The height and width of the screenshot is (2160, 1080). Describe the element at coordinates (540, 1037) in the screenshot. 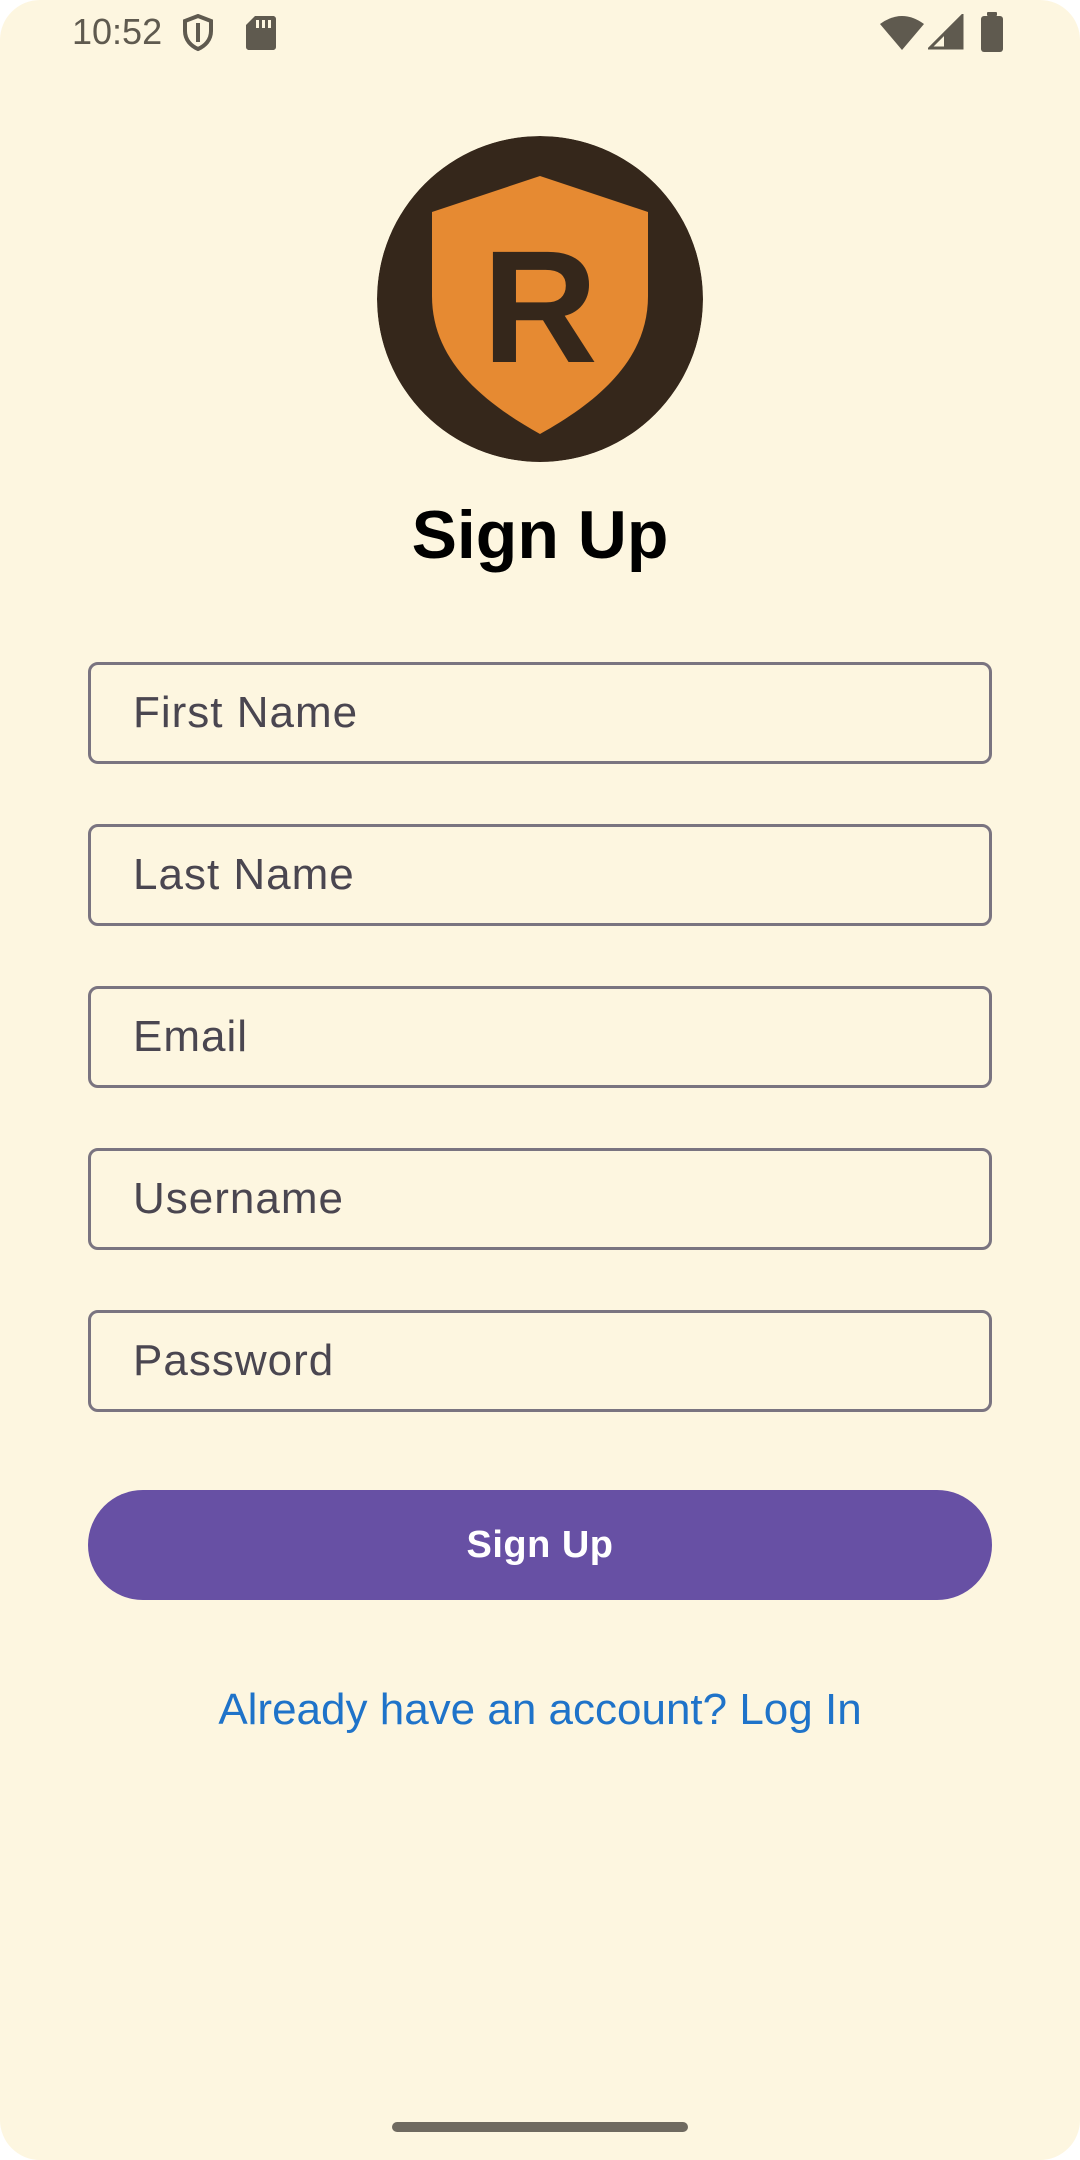

I see `email-field` at that location.